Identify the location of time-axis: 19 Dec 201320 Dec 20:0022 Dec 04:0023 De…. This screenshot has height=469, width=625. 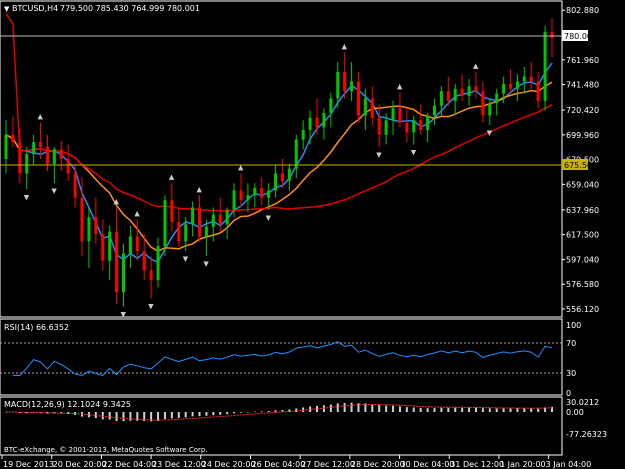
(296, 462).